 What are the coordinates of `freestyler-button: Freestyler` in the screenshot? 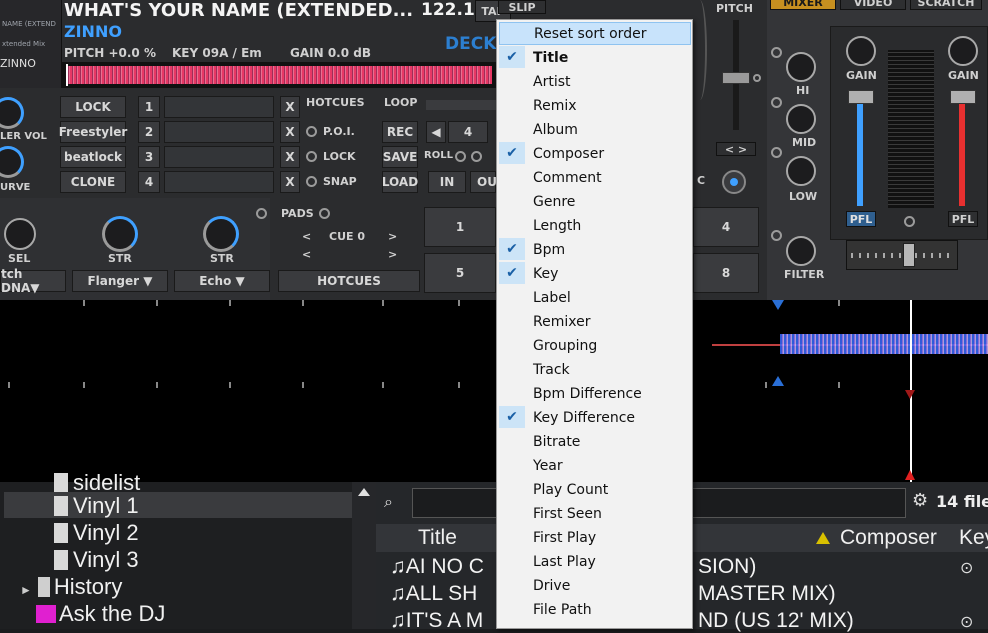 It's located at (93, 132).